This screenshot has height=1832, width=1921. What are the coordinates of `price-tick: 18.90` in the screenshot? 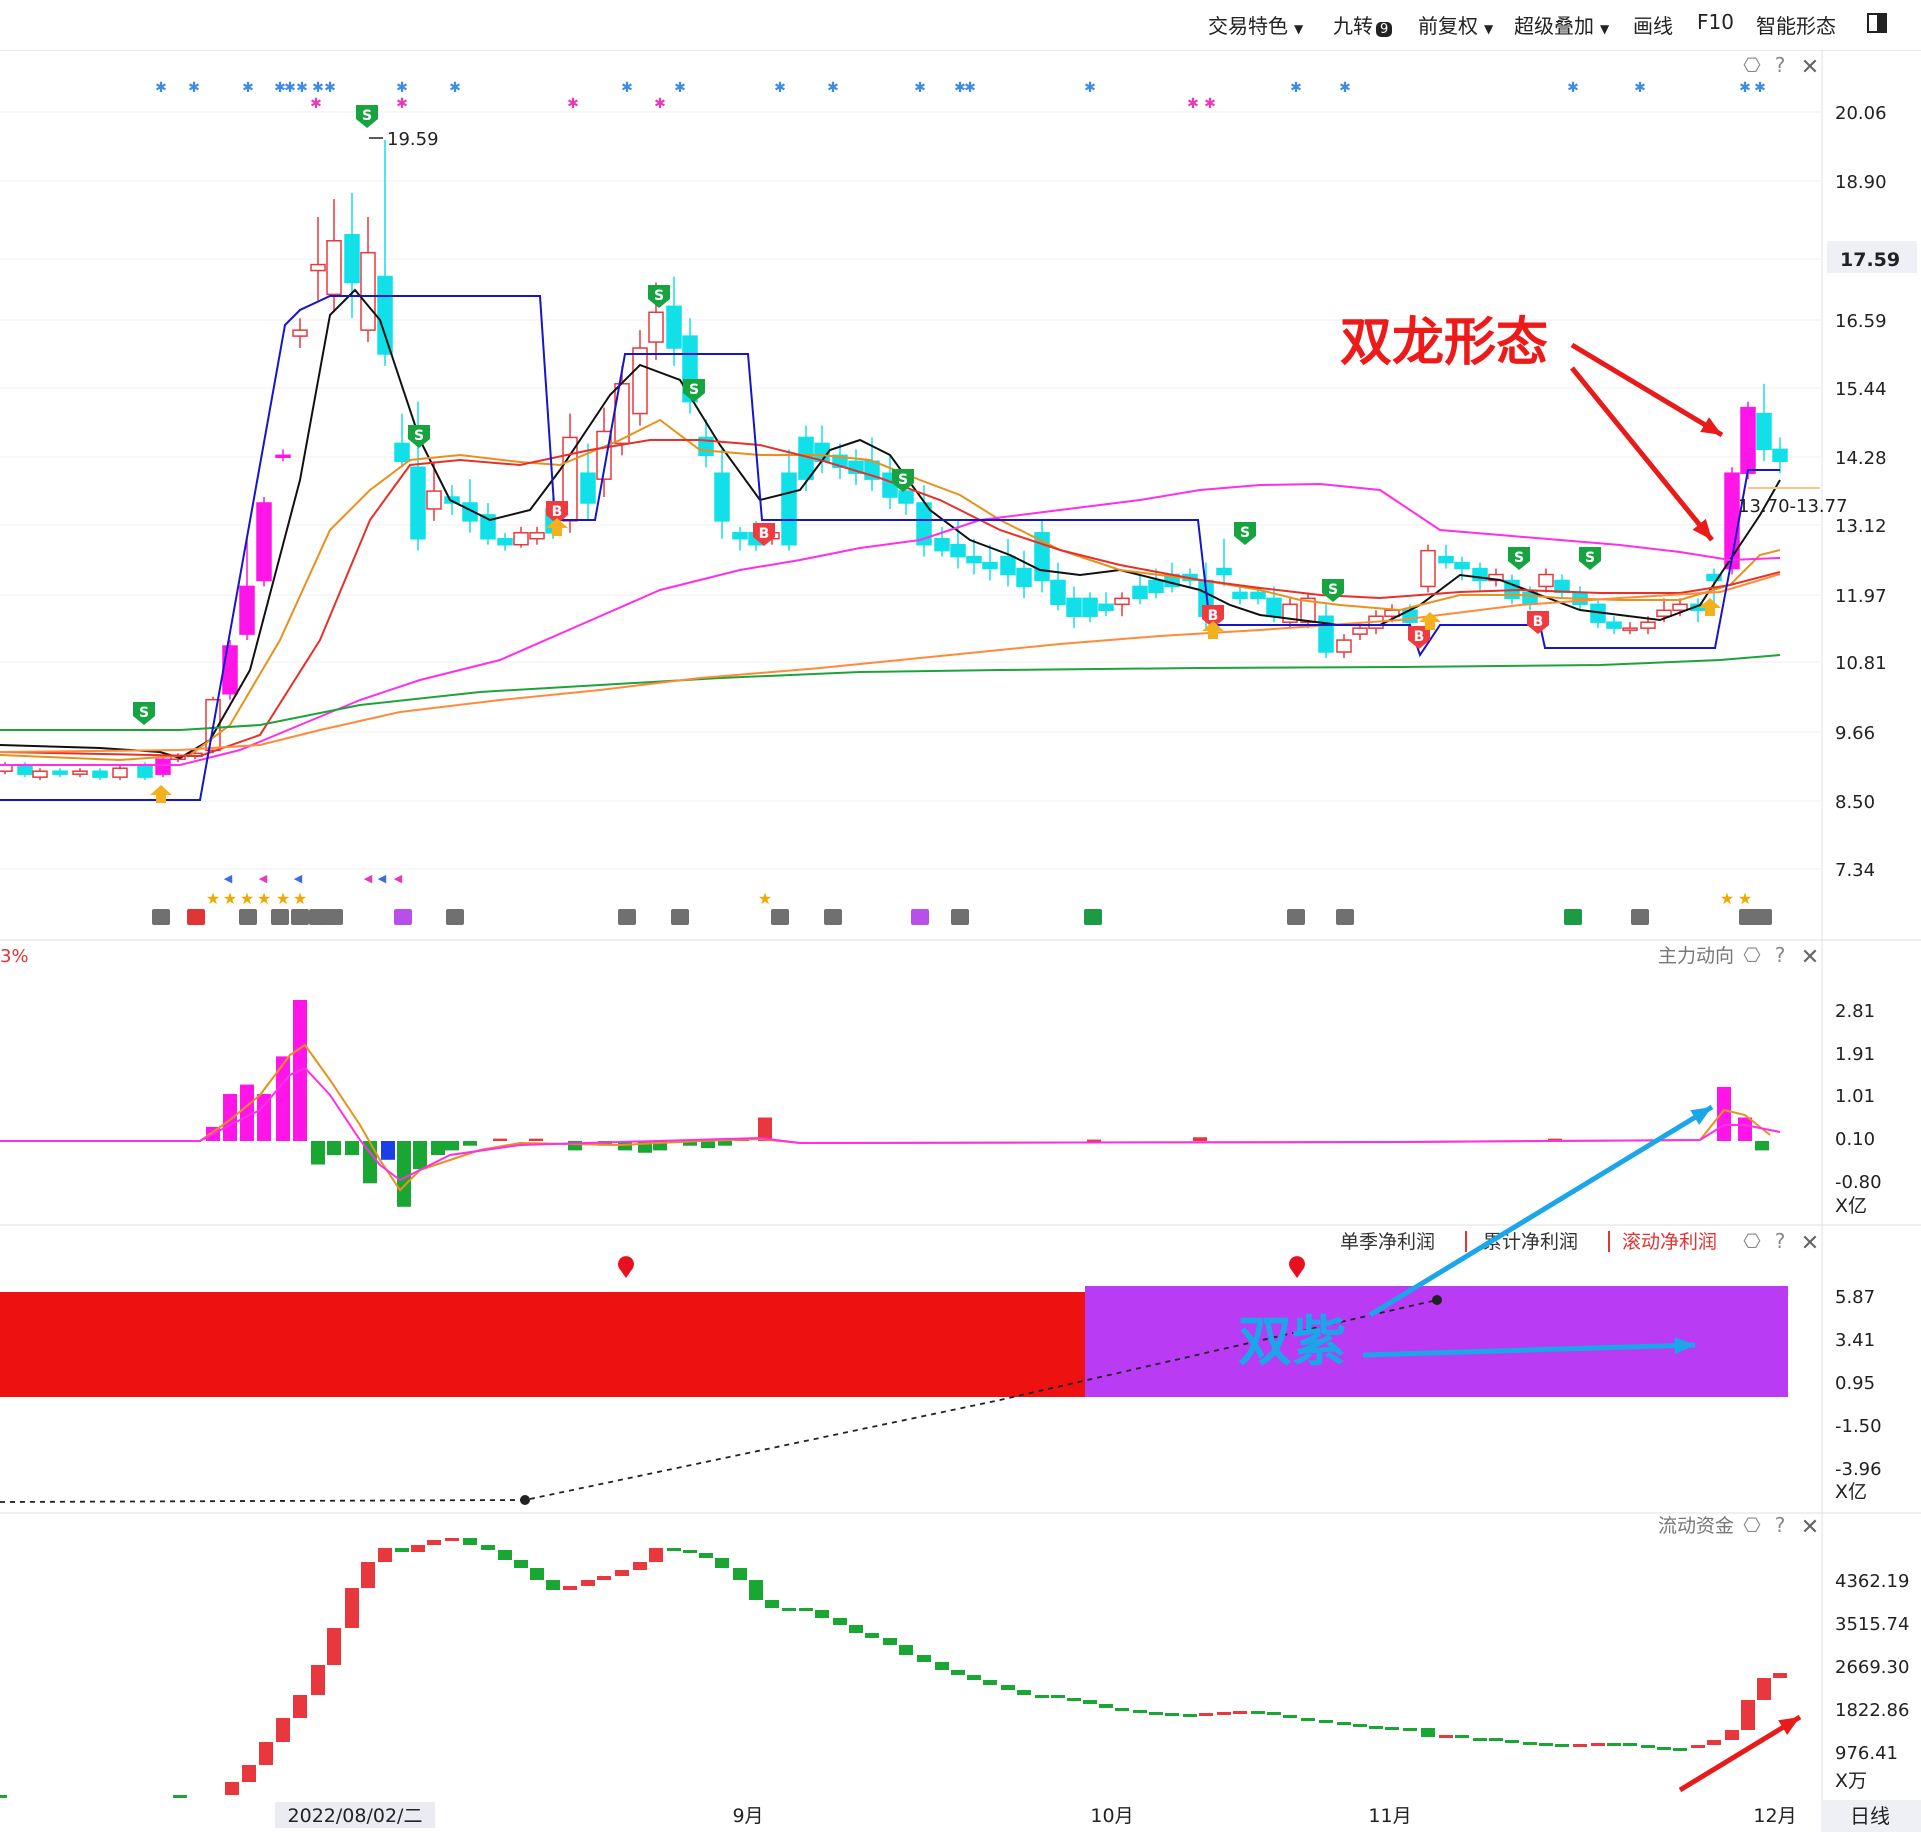 It's located at (1861, 182).